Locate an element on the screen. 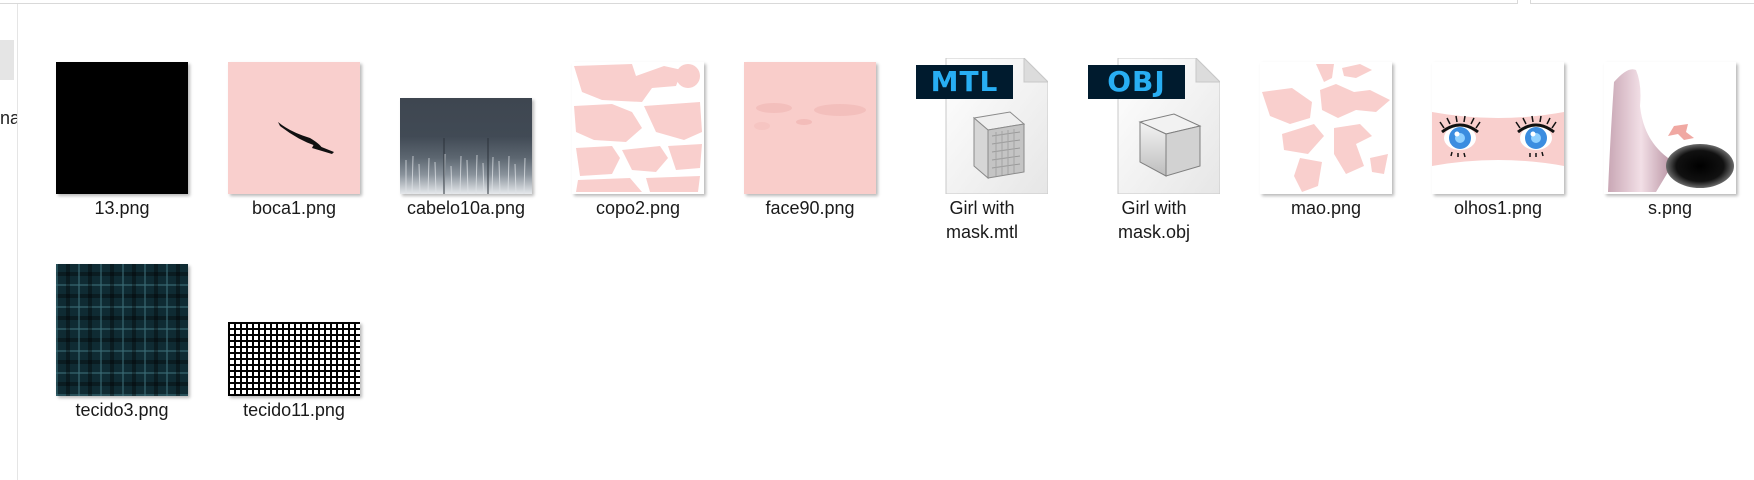 This screenshot has width=1754, height=480. file-item: tecido11.png is located at coordinates (294, 321).